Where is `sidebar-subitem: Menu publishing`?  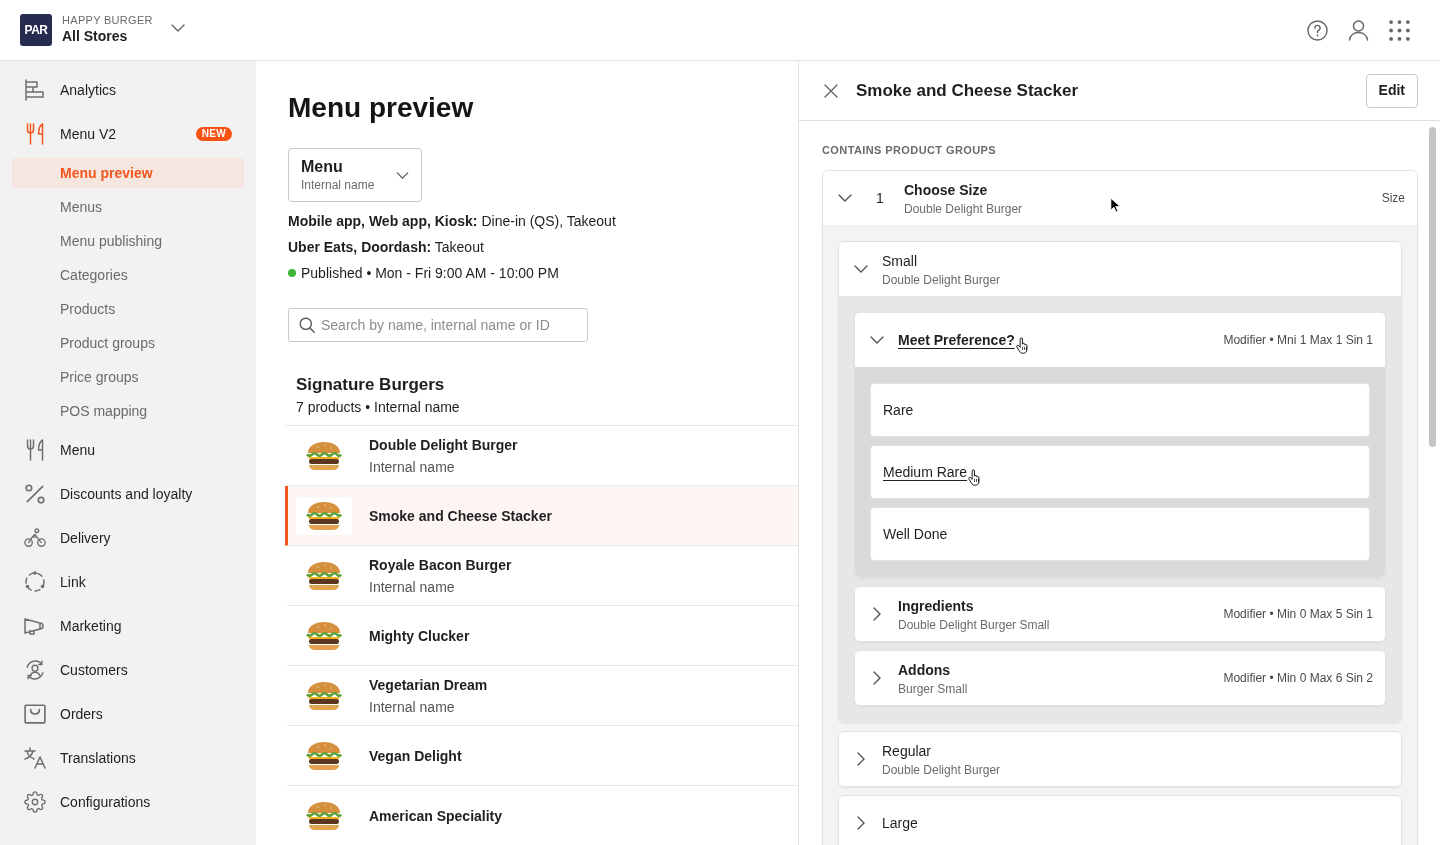 sidebar-subitem: Menu publishing is located at coordinates (128, 241).